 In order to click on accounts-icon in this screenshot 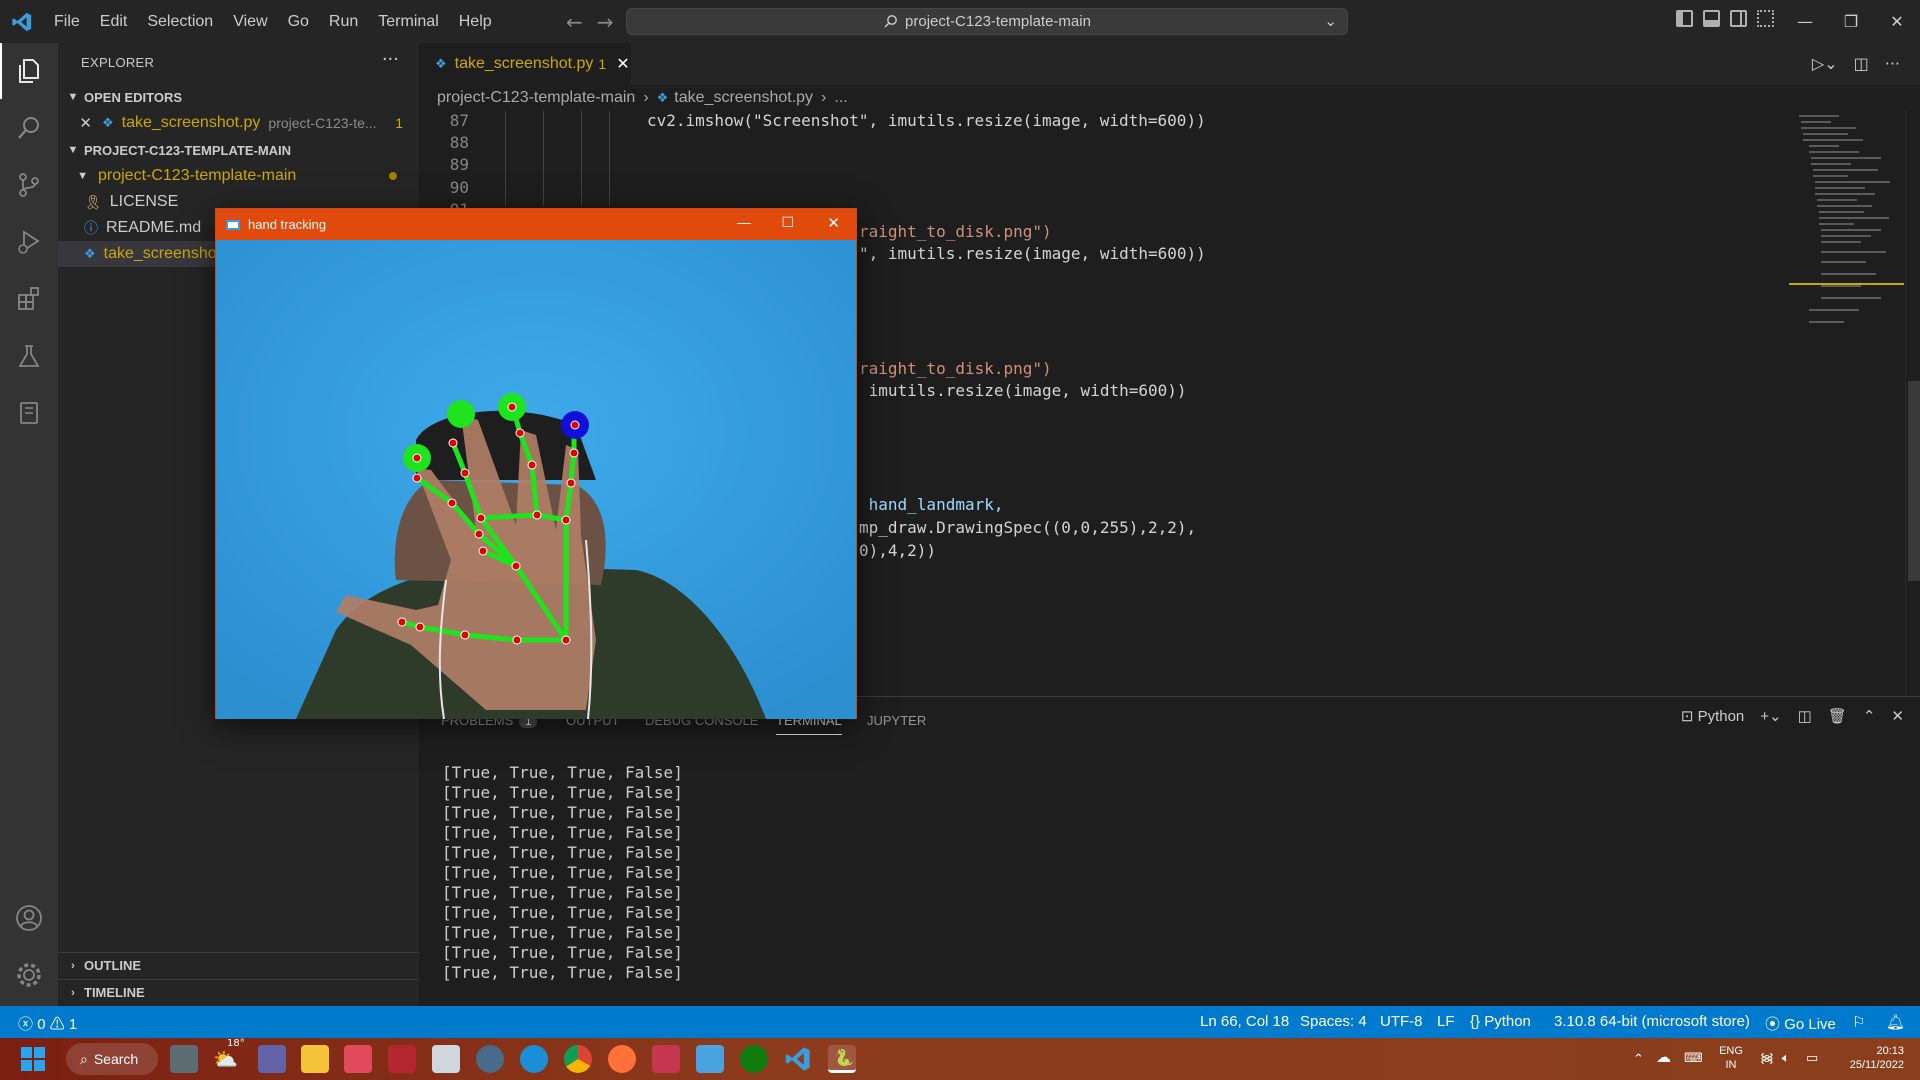, I will do `click(29, 918)`.